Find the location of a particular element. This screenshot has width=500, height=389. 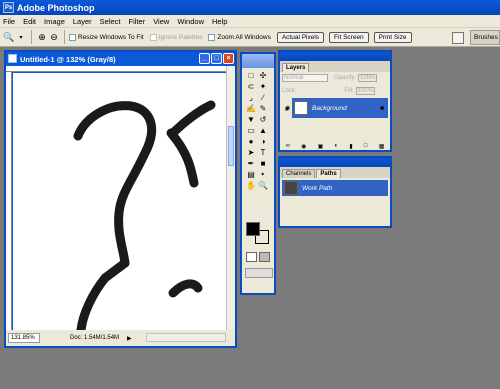

quick-mask-icon is located at coordinates (264, 257).